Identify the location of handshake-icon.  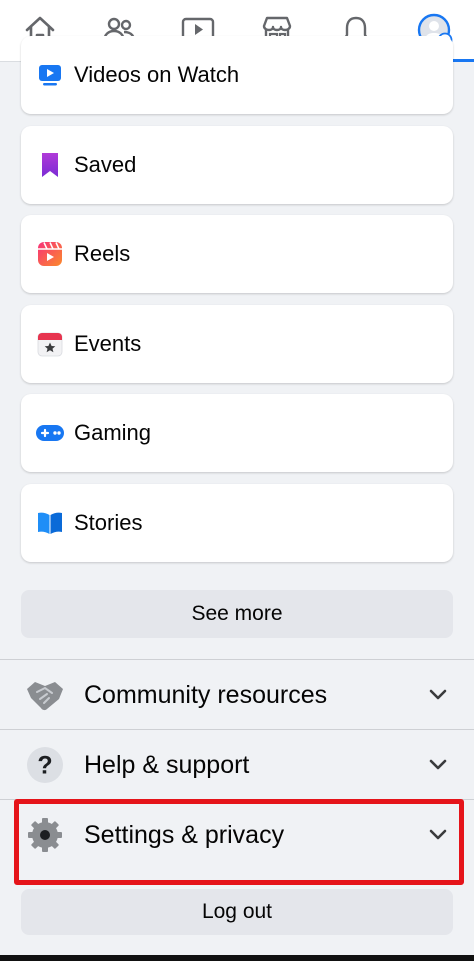
(45, 695).